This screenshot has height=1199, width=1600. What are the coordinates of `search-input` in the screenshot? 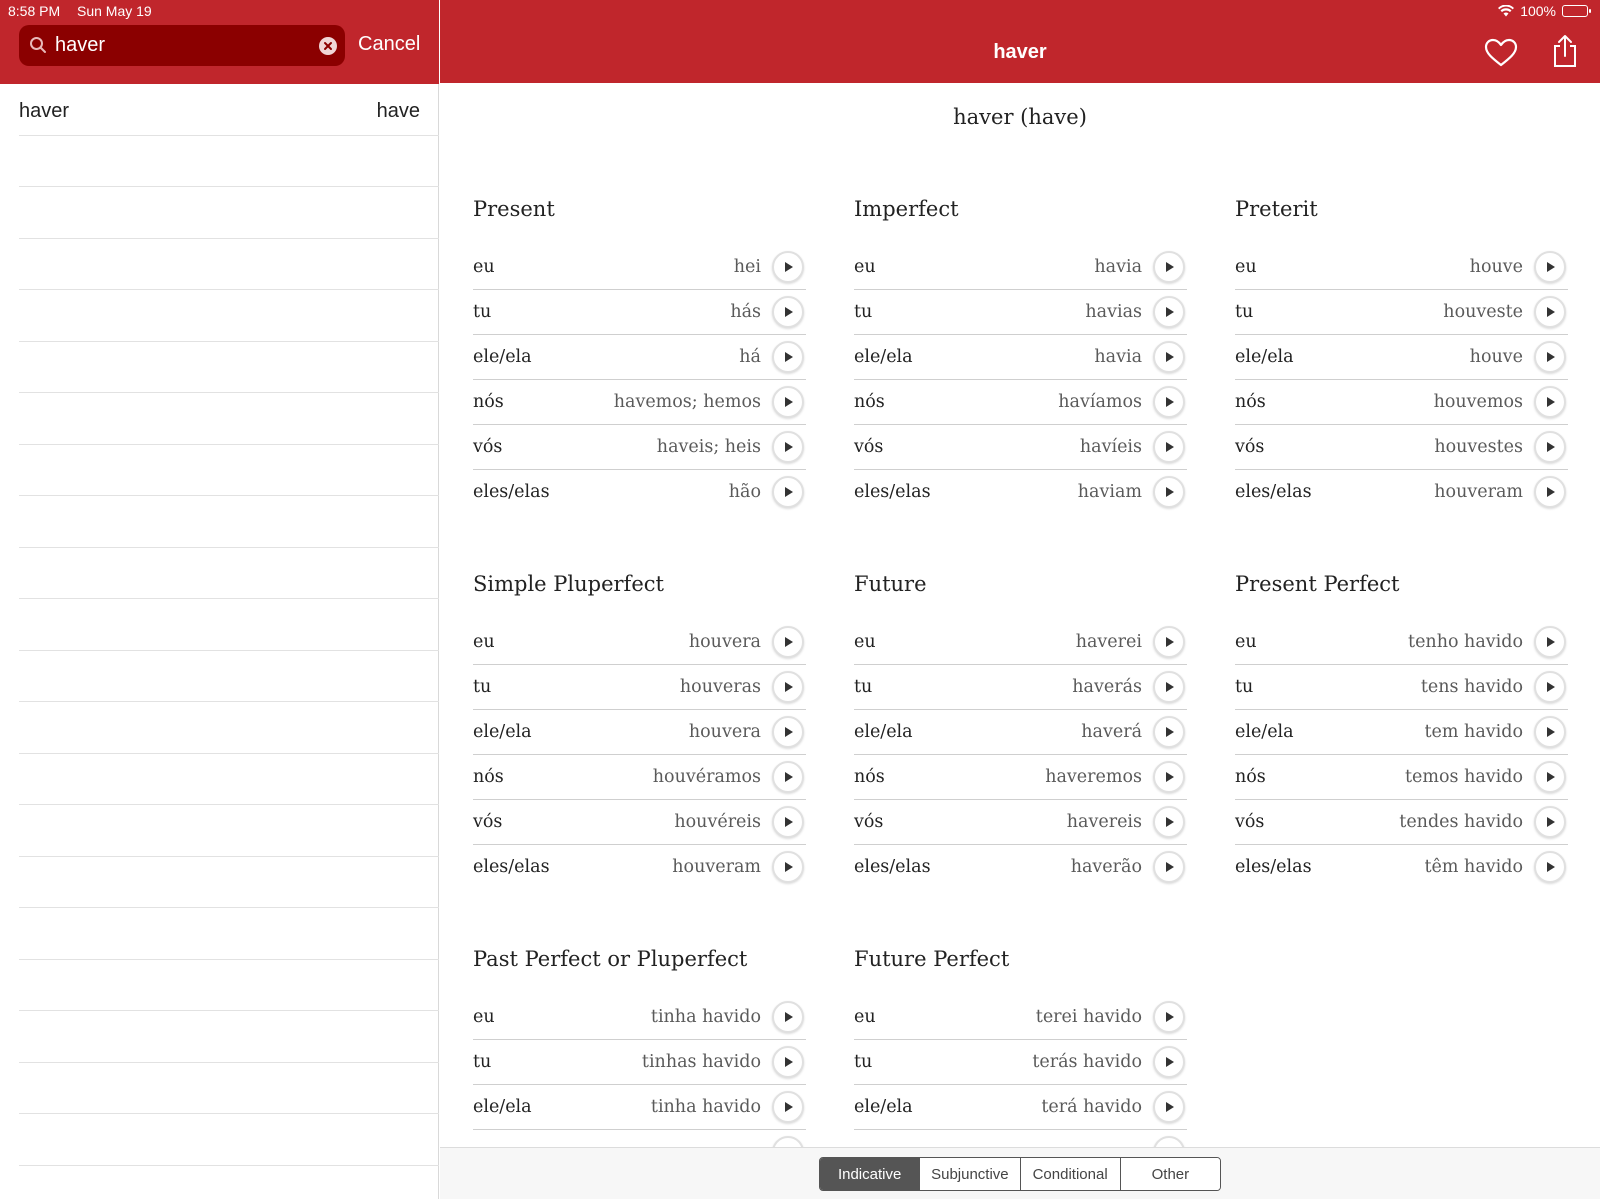 It's located at (180, 45).